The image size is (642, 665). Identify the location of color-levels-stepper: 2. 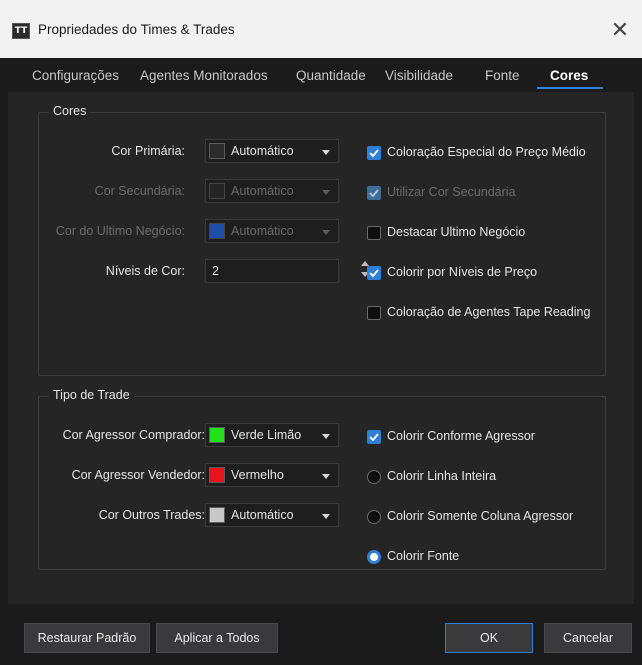
(272, 271).